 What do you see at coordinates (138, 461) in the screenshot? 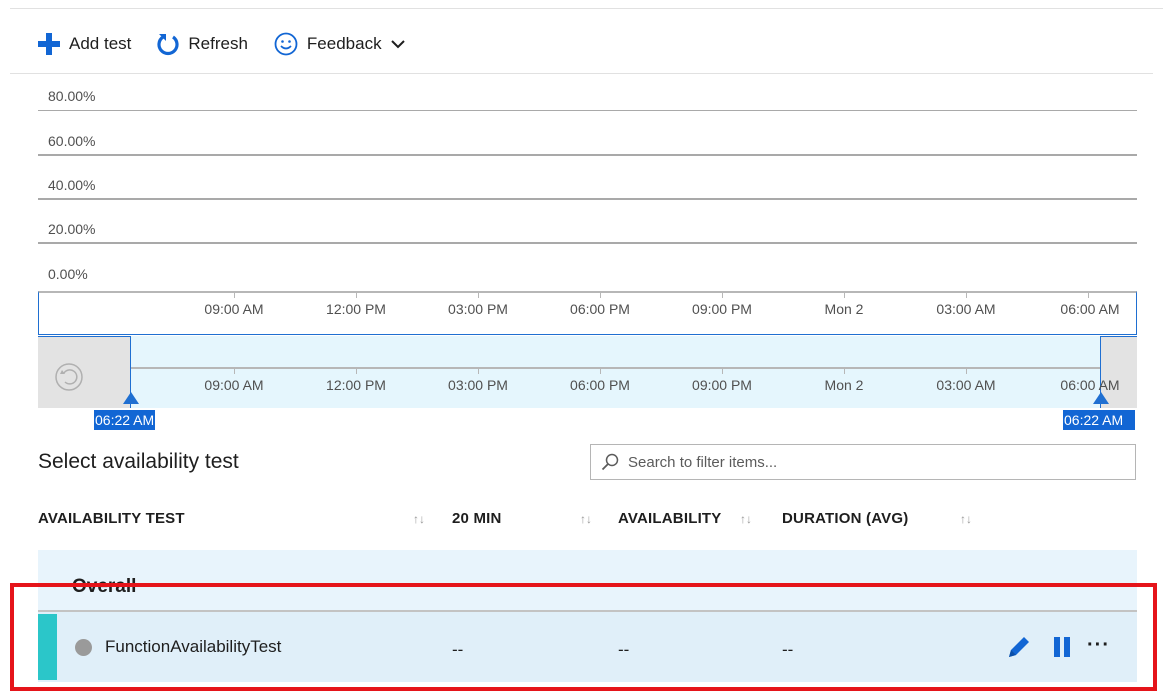
I see `section-title: Select availability test` at bounding box center [138, 461].